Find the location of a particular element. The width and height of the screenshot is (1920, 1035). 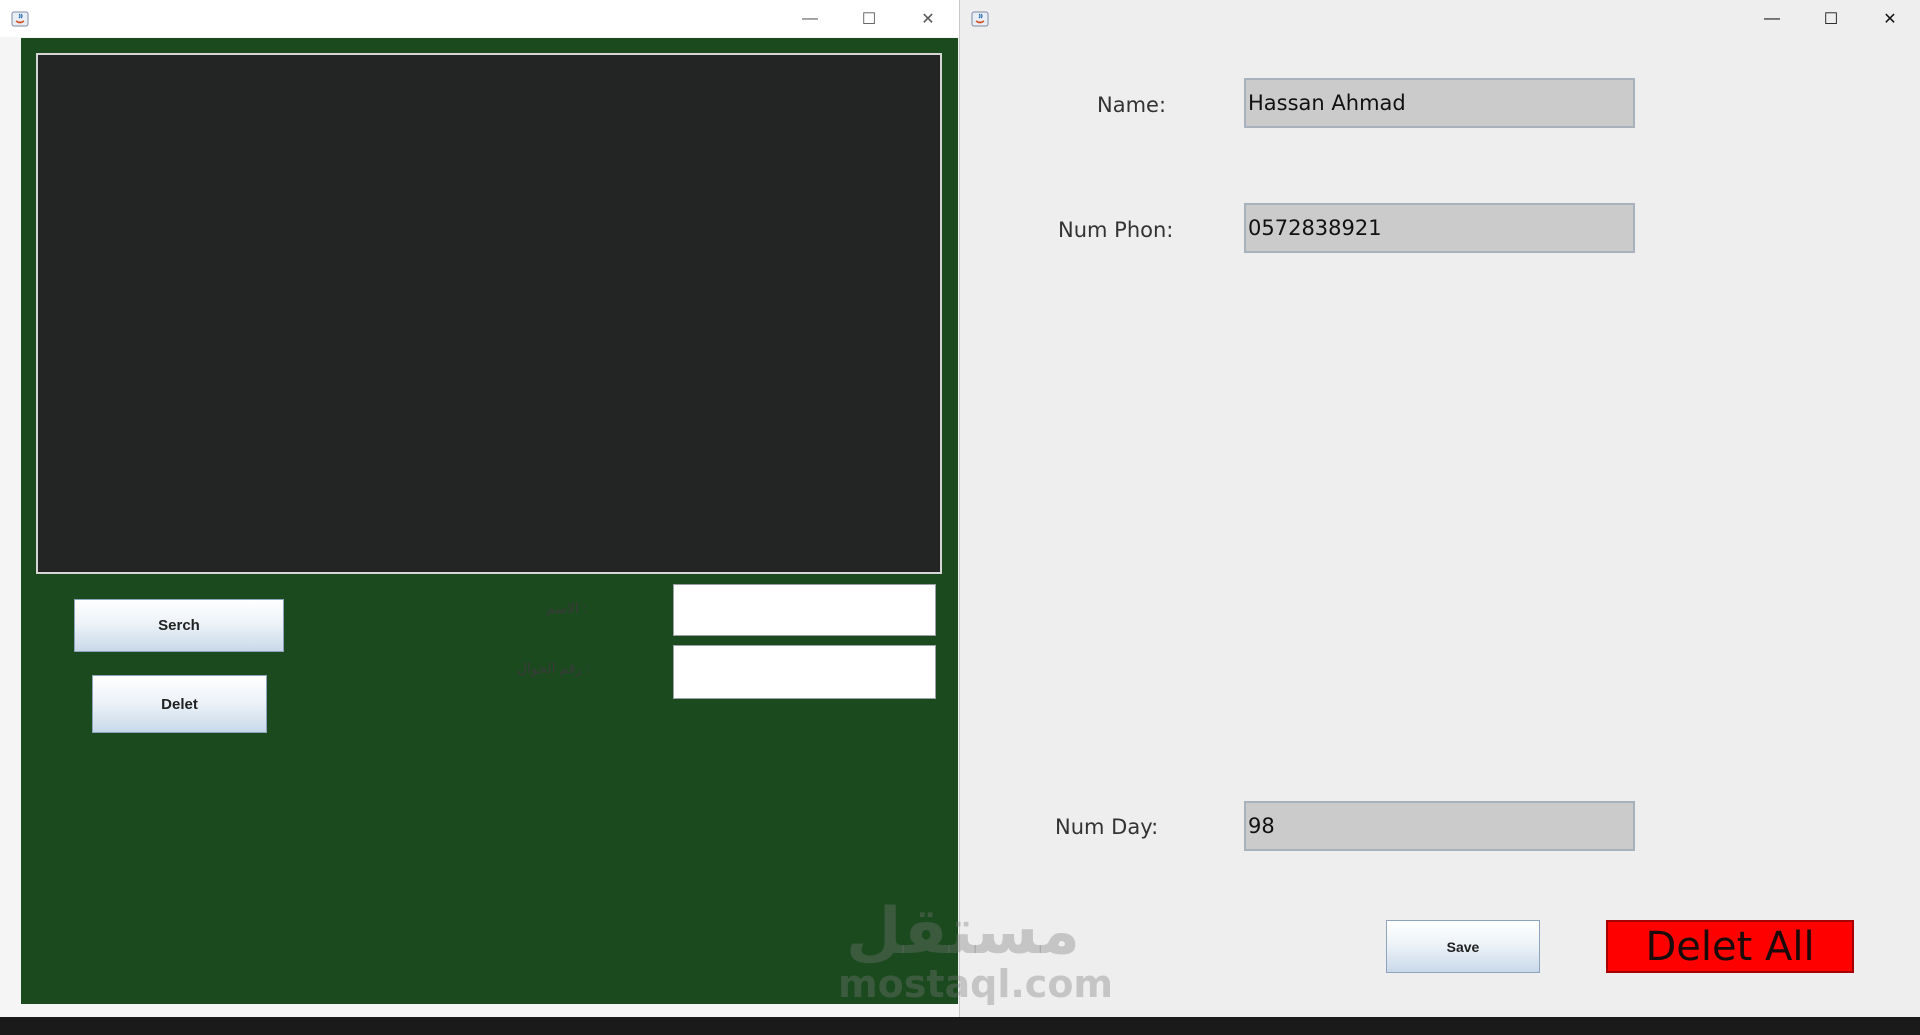

search-button: Serch is located at coordinates (179, 625).